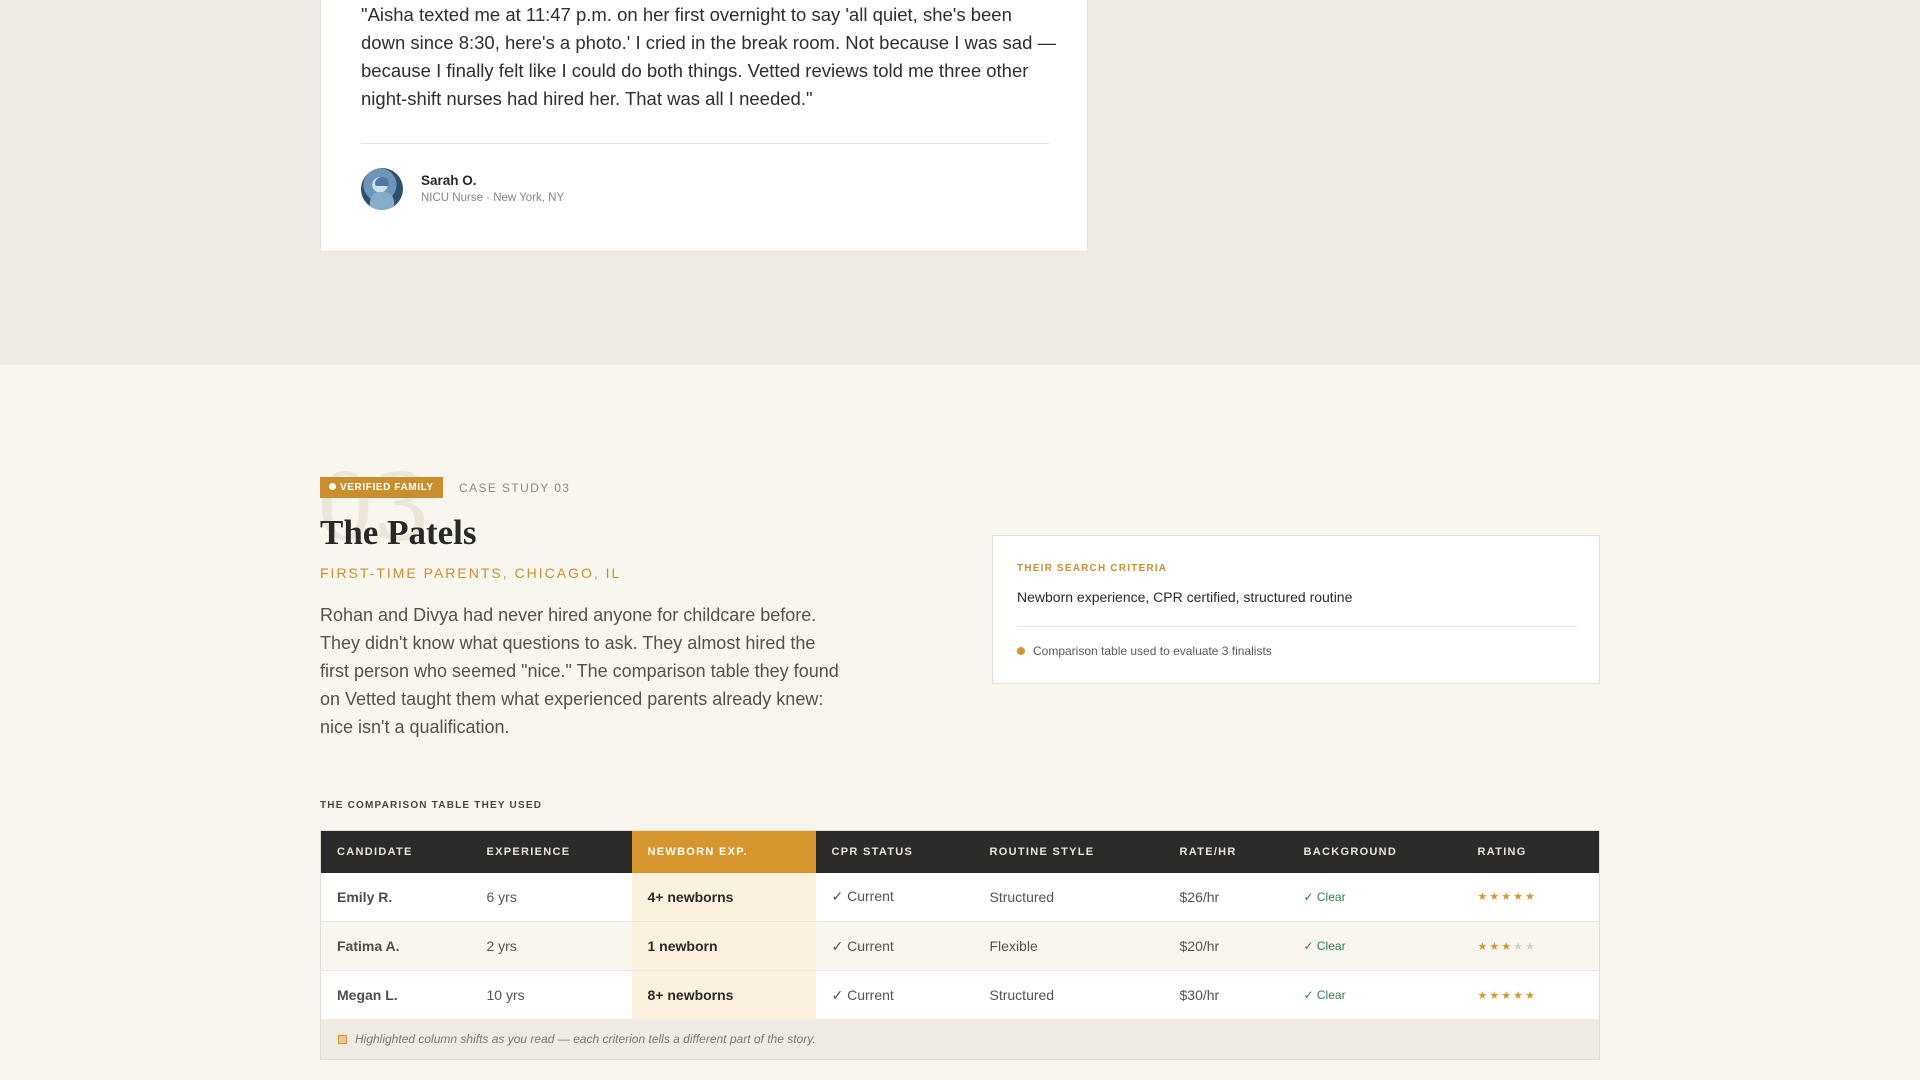 Image resolution: width=1920 pixels, height=1080 pixels. Describe the element at coordinates (387, 487) in the screenshot. I see `verified-badge-label: VERIFIED FAMILY` at that location.